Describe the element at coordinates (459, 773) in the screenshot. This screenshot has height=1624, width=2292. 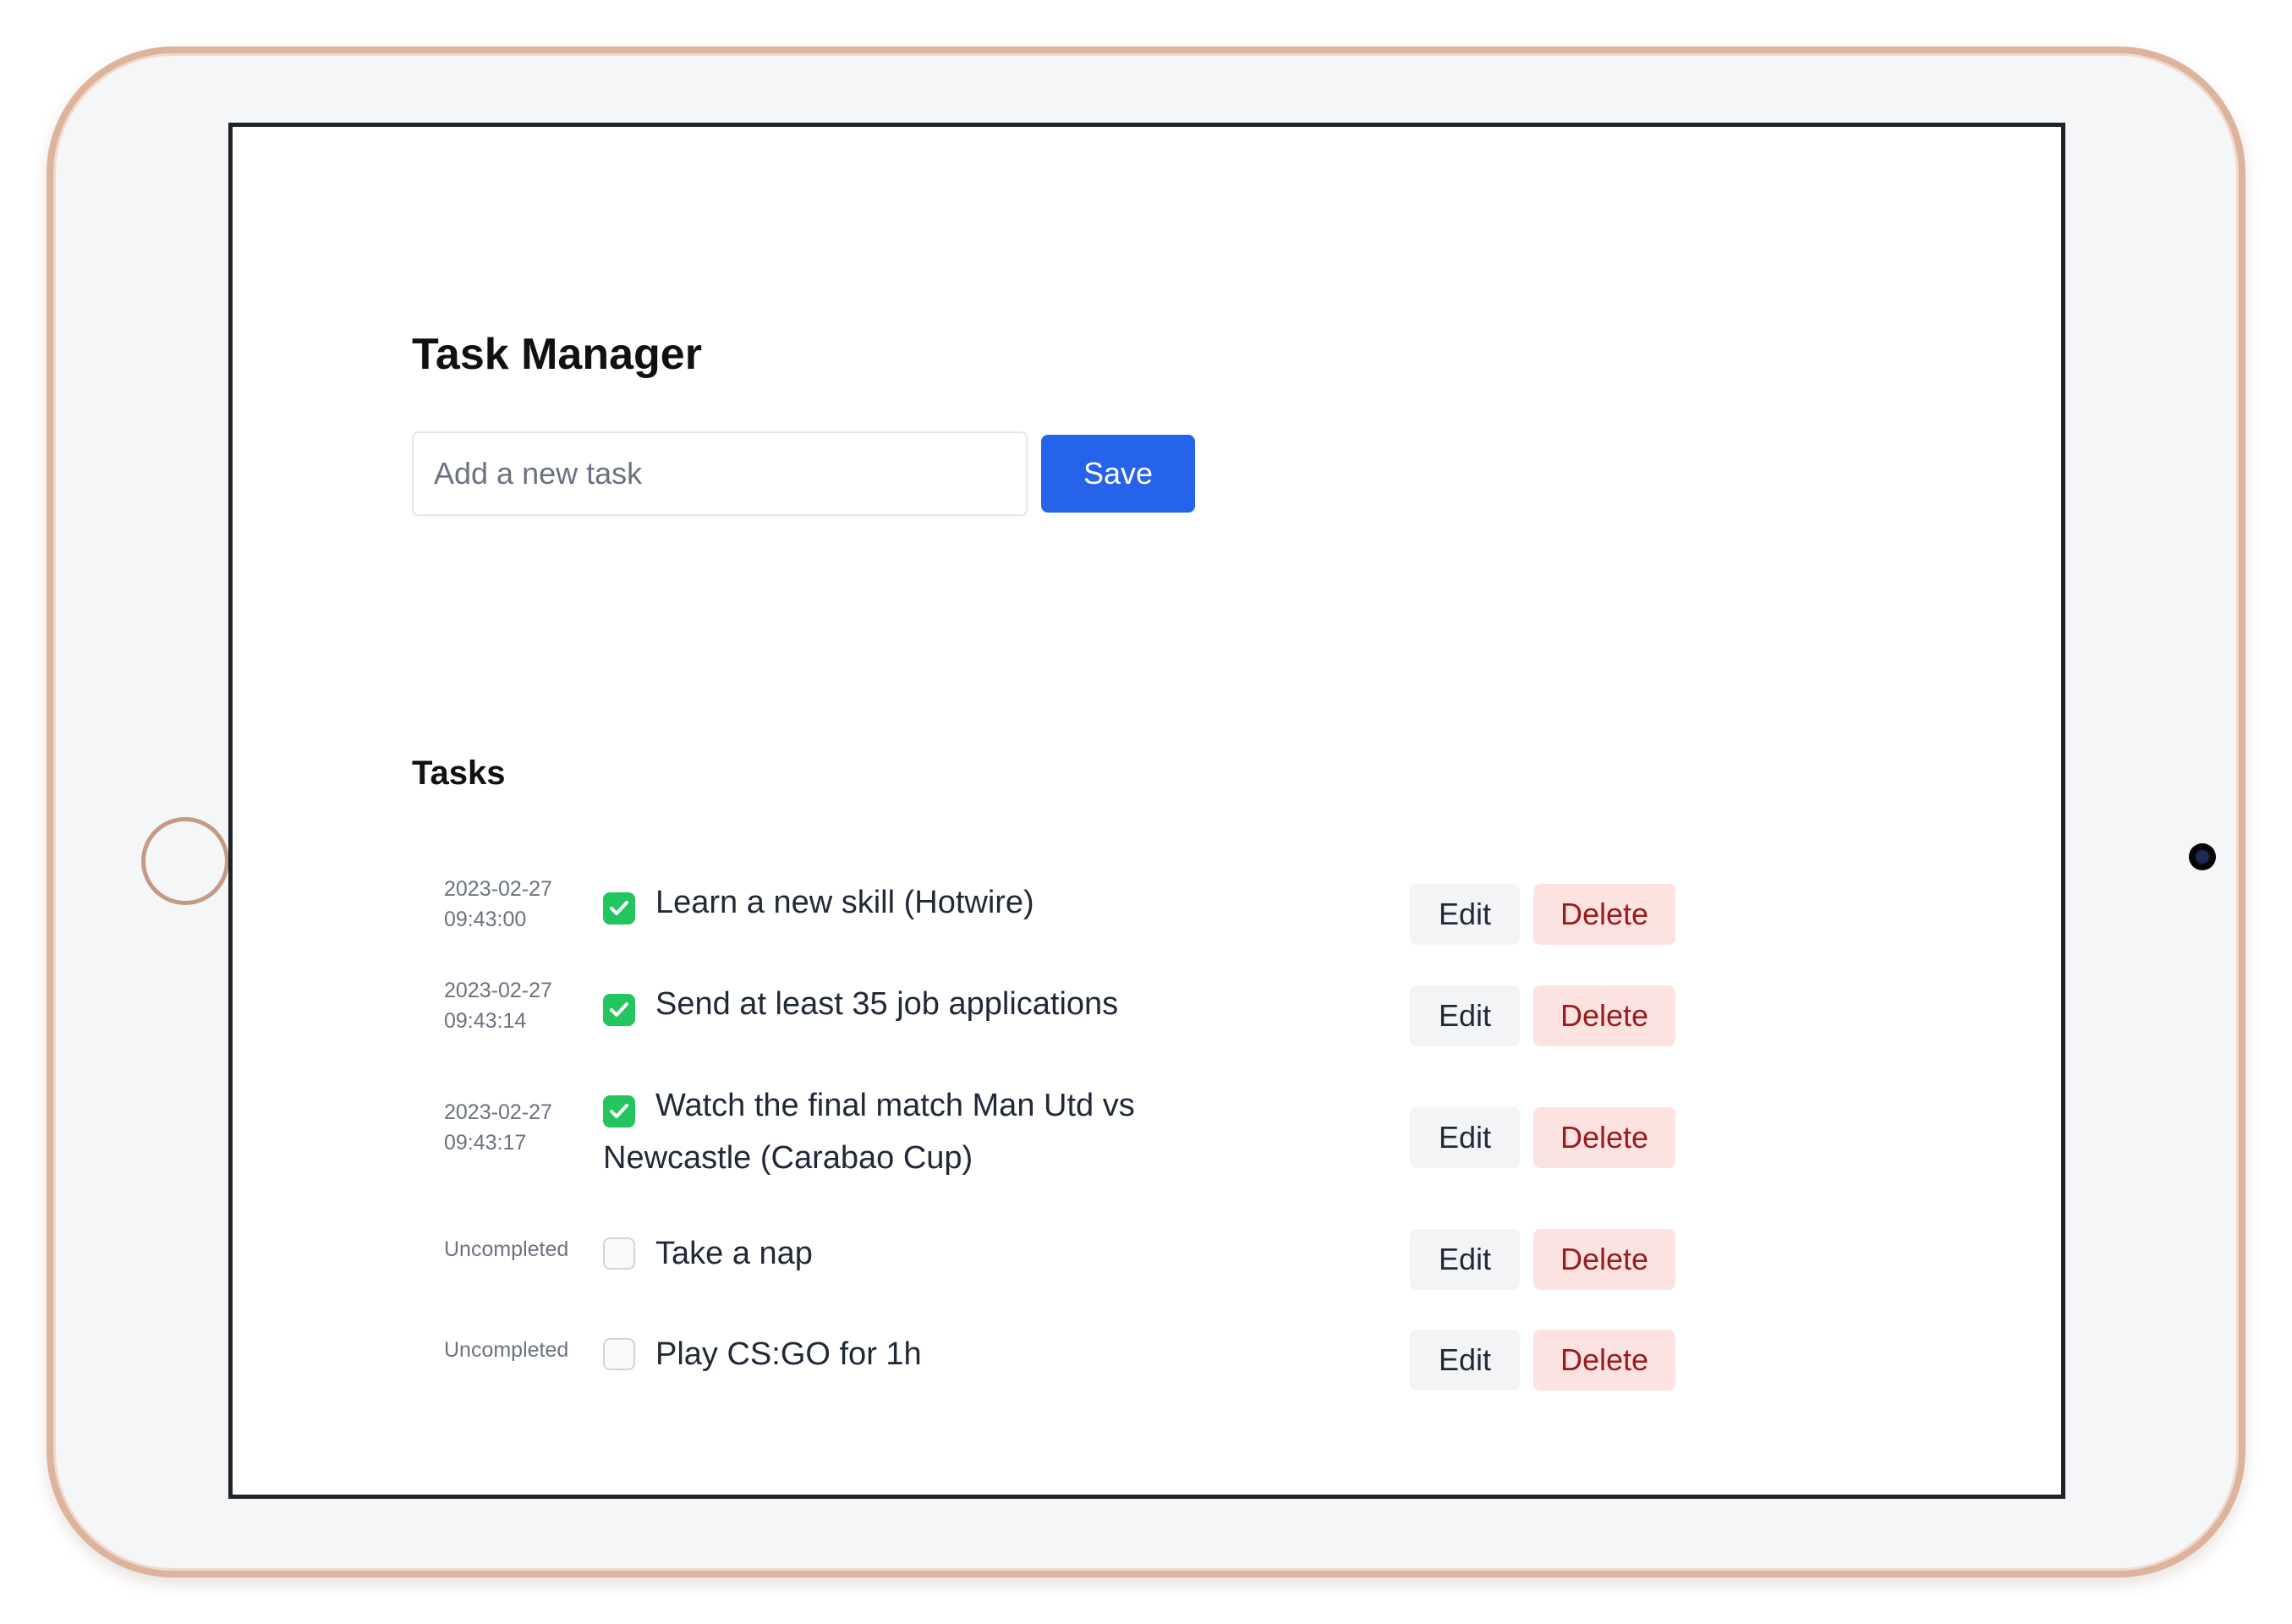
I see `tasks-section-title: Tasks` at that location.